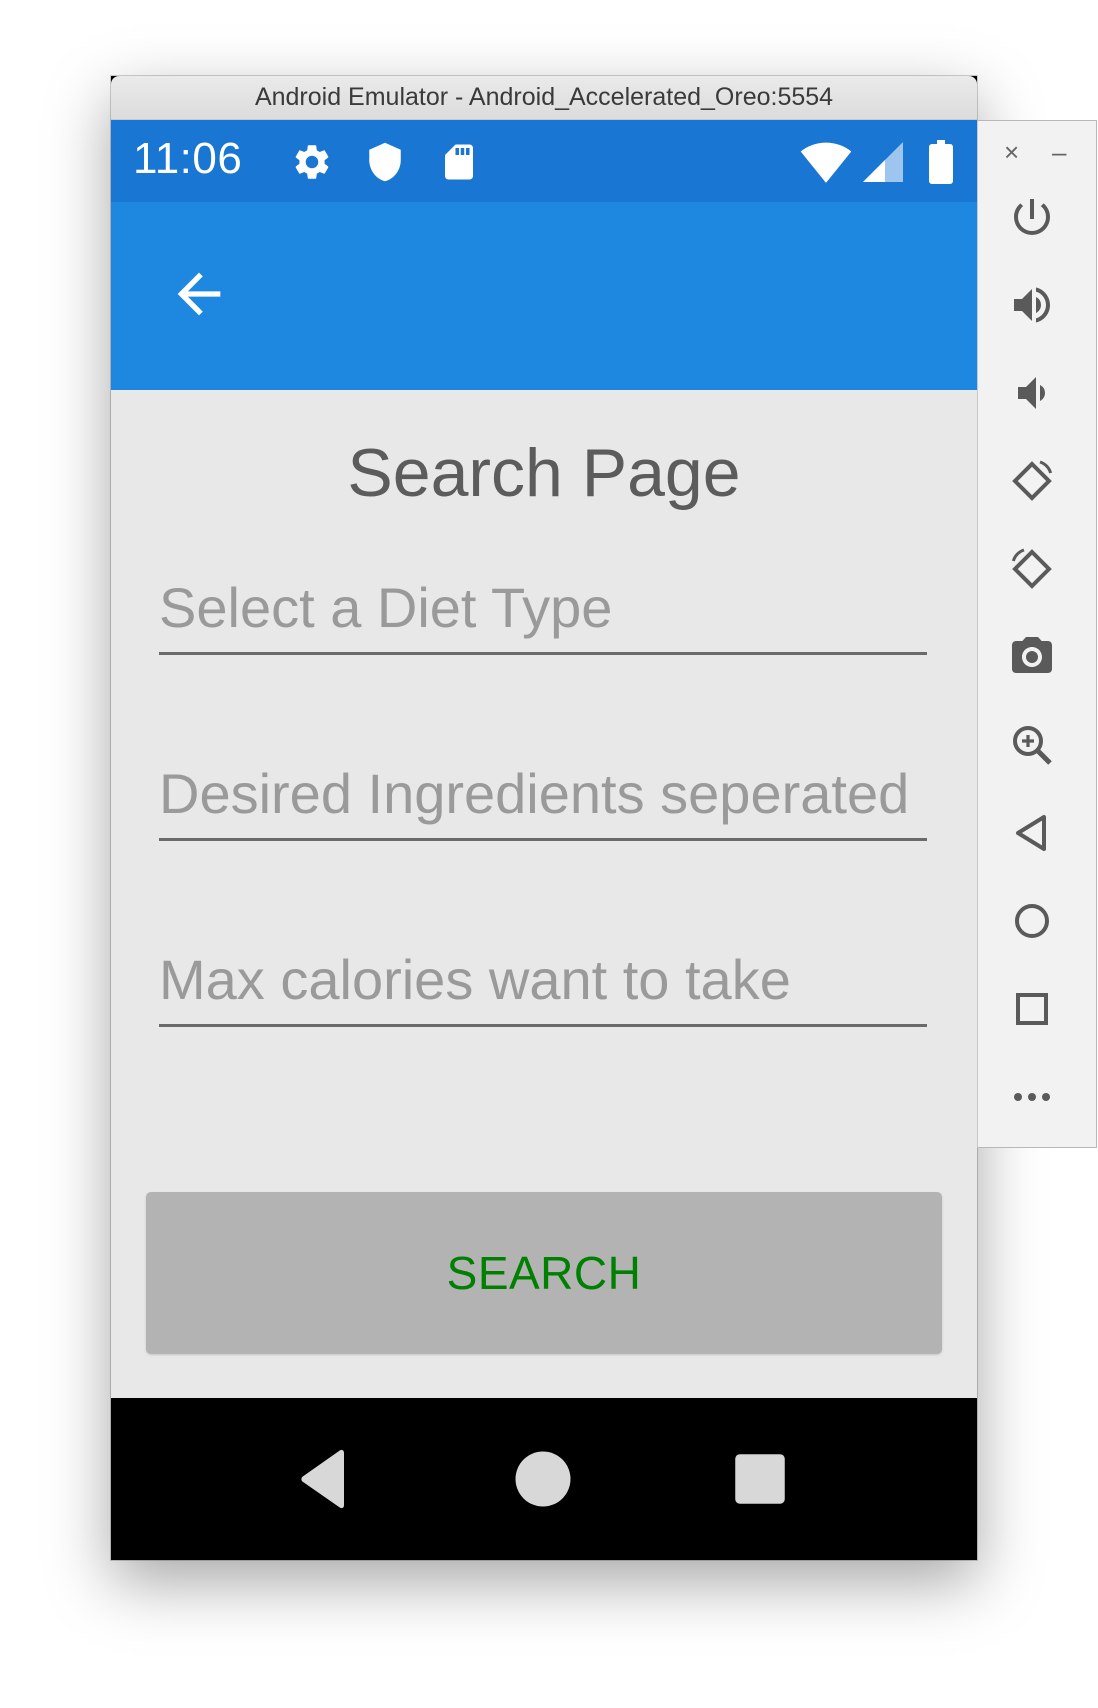  Describe the element at coordinates (385, 162) in the screenshot. I see `shield-icon` at that location.